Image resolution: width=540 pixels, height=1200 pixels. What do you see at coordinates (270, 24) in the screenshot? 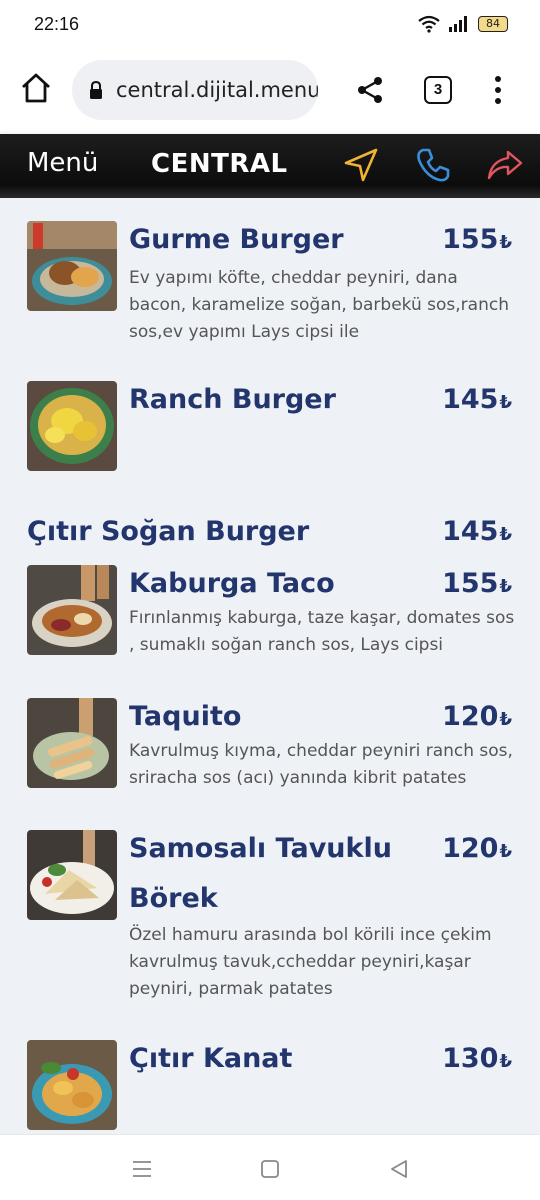
I see `status-bar: 22:16 84` at bounding box center [270, 24].